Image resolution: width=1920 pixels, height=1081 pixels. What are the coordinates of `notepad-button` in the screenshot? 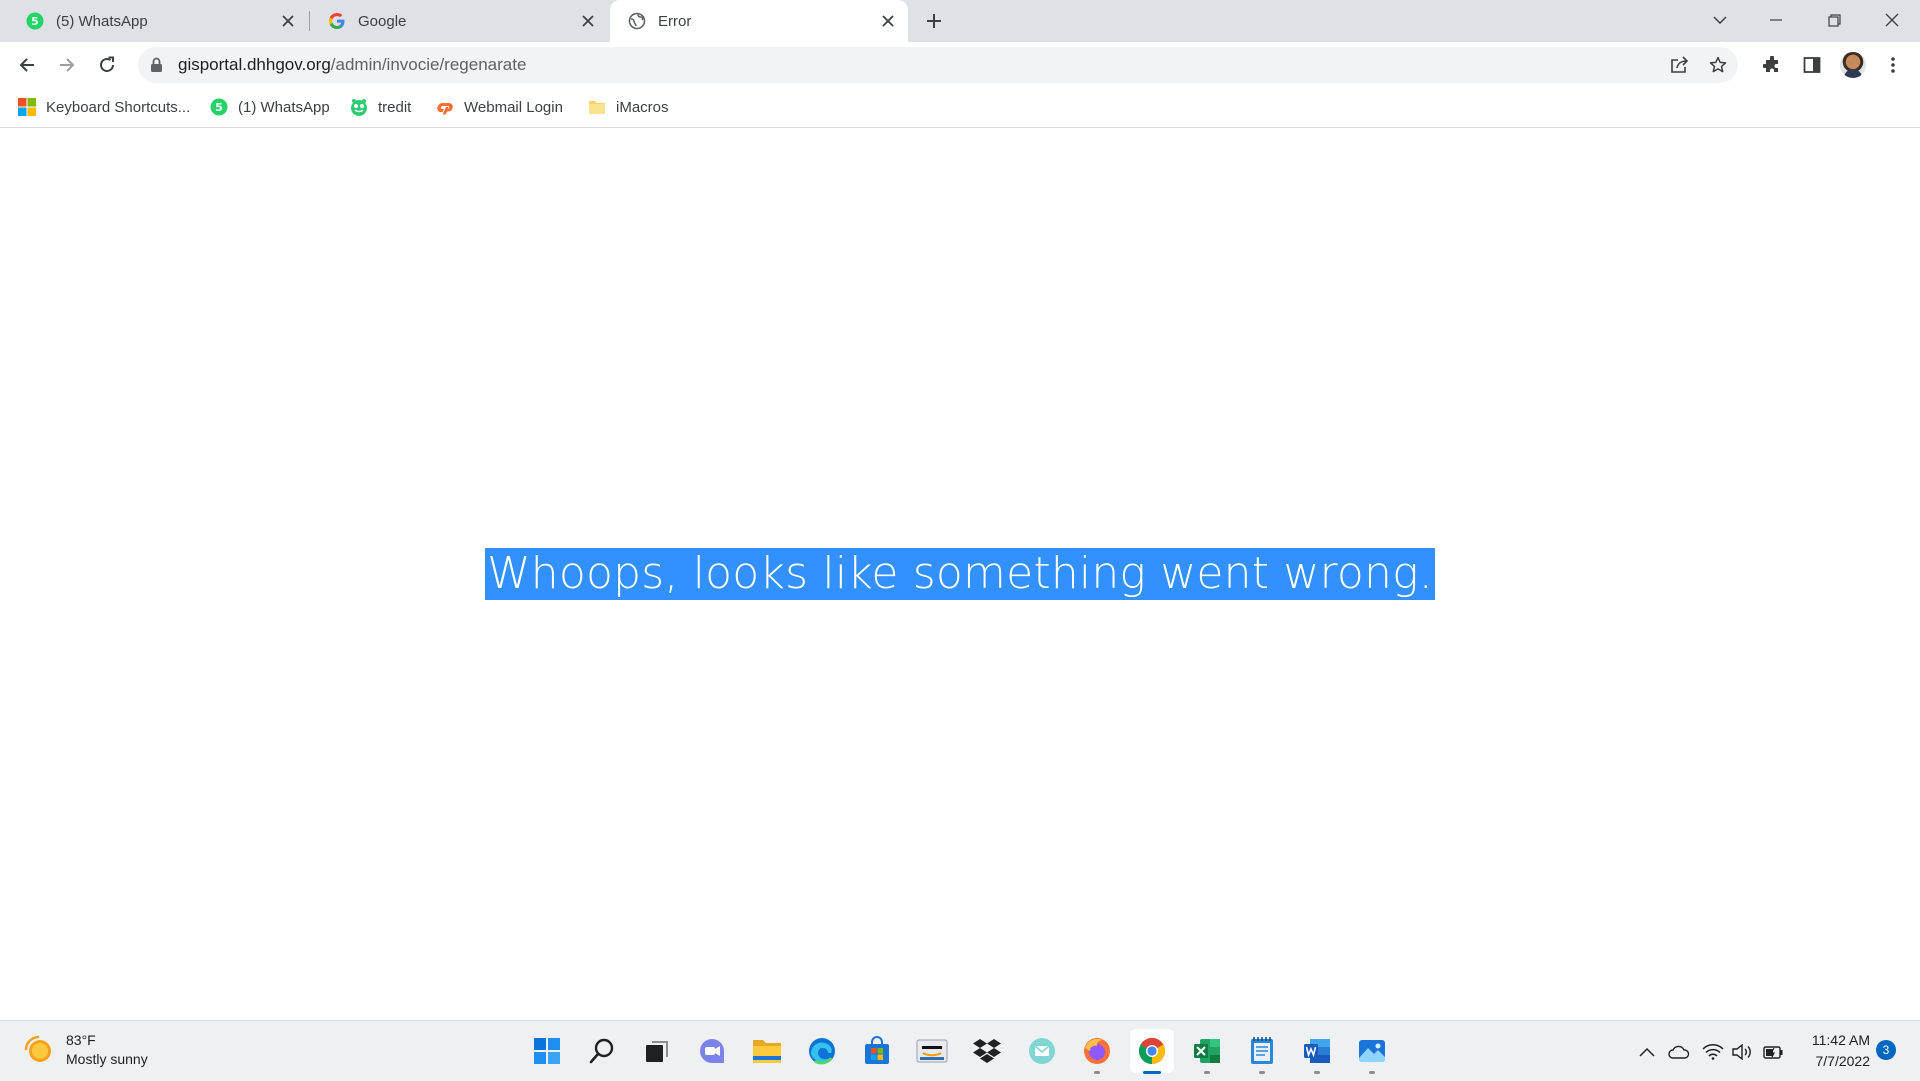 It's located at (1262, 1051).